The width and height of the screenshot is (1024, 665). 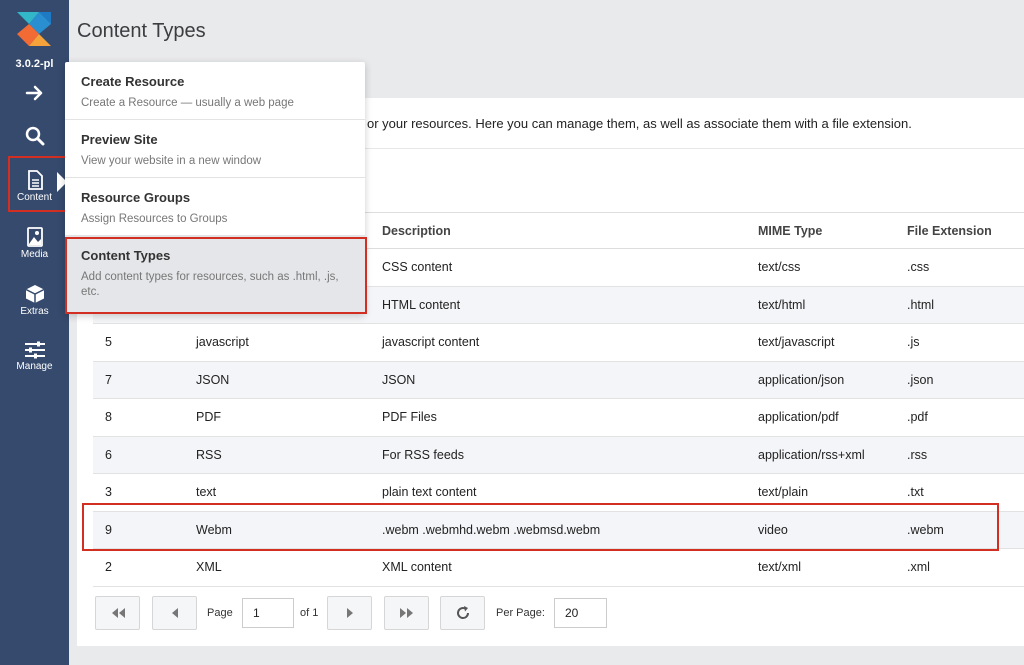 I want to click on arrow-right-icon, so click(x=33, y=93).